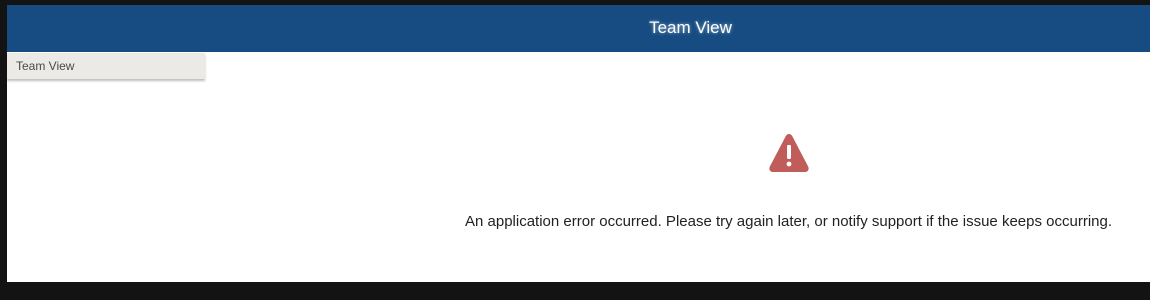 This screenshot has width=1150, height=300. Describe the element at coordinates (789, 153) in the screenshot. I see `warning-icon` at that location.